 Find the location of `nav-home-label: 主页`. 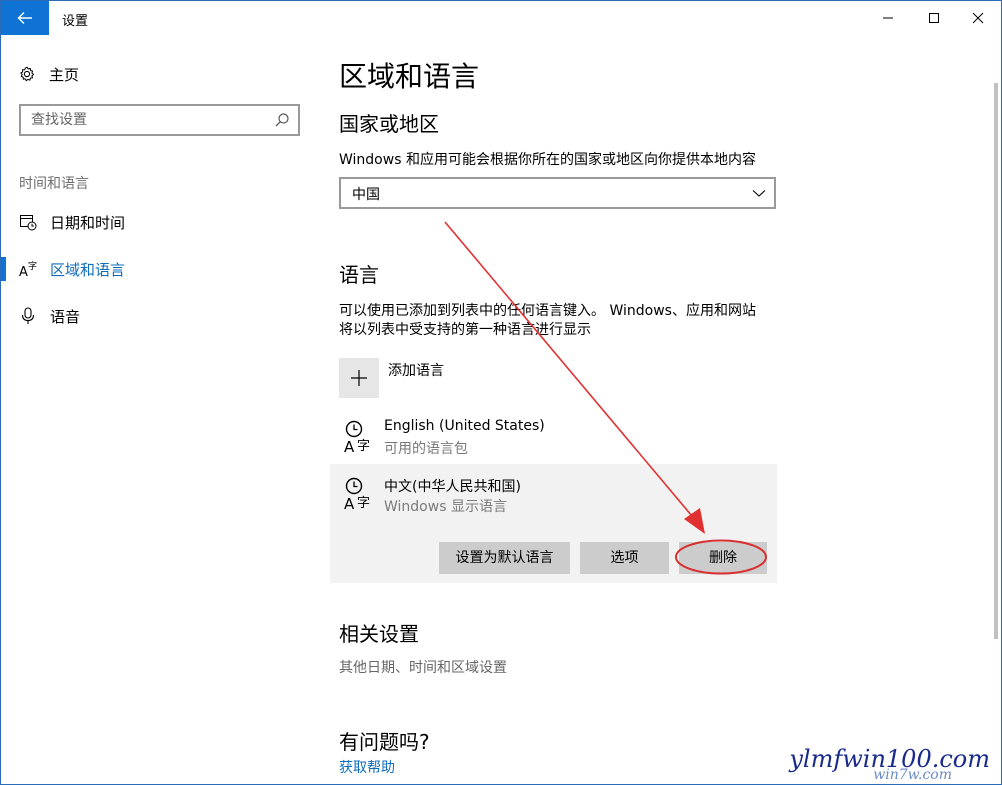

nav-home-label: 主页 is located at coordinates (64, 74).